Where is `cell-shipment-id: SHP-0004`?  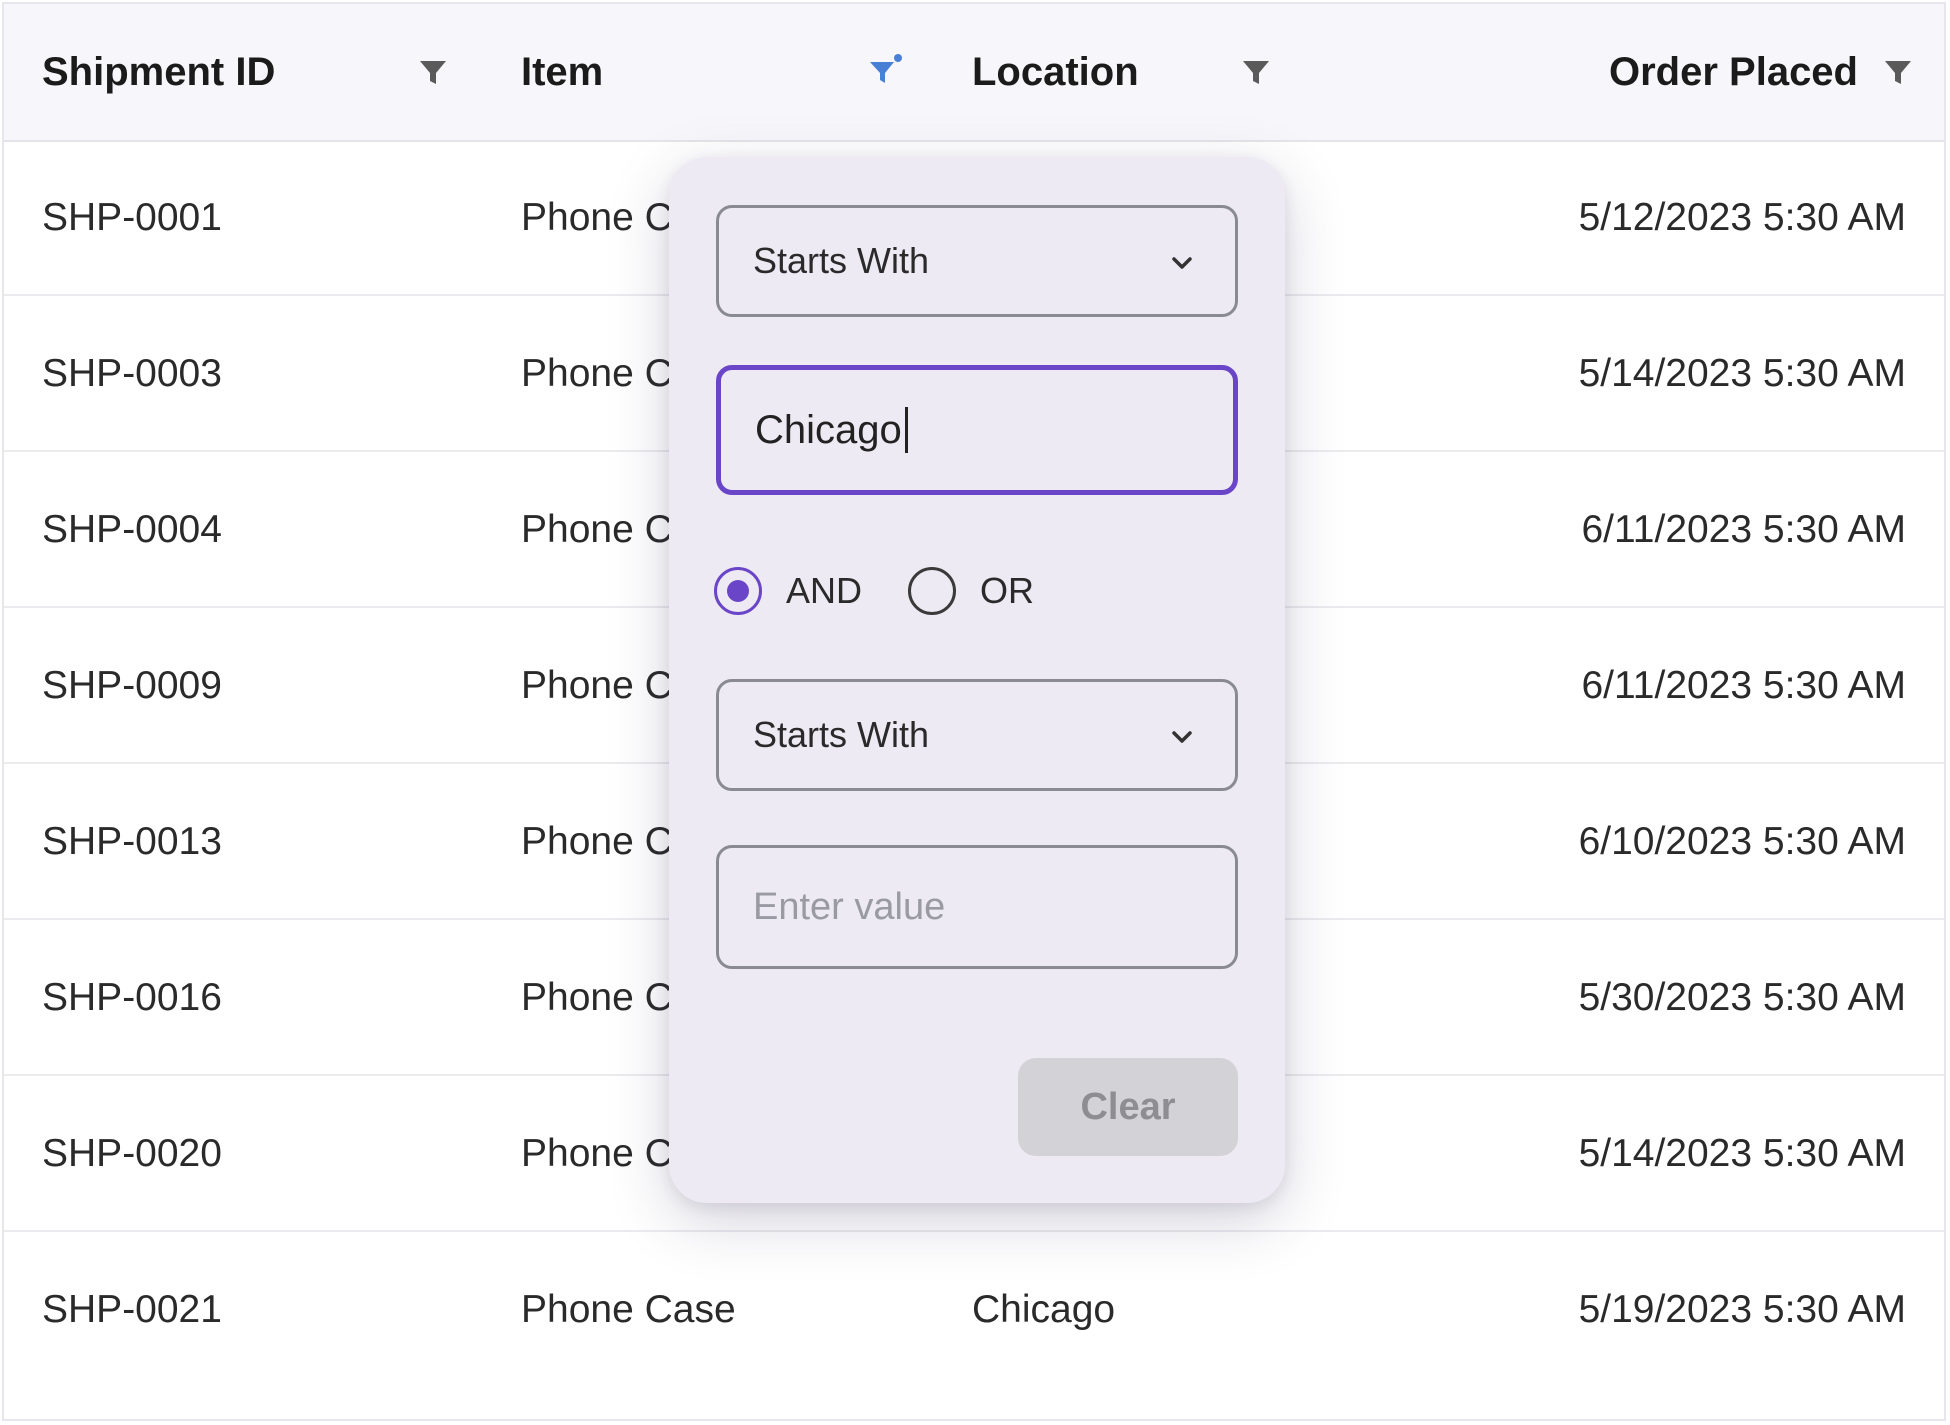
cell-shipment-id: SHP-0004 is located at coordinates (132, 529).